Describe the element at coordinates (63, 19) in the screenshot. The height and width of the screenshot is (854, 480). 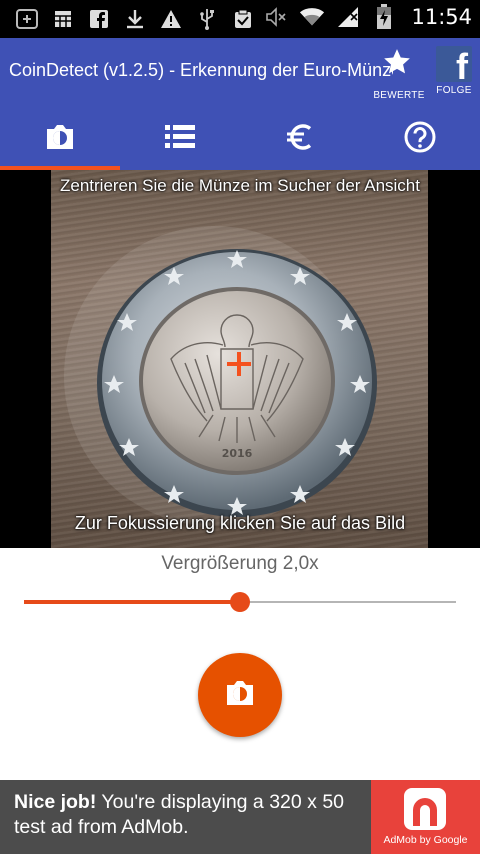
I see `calendar-icon` at that location.